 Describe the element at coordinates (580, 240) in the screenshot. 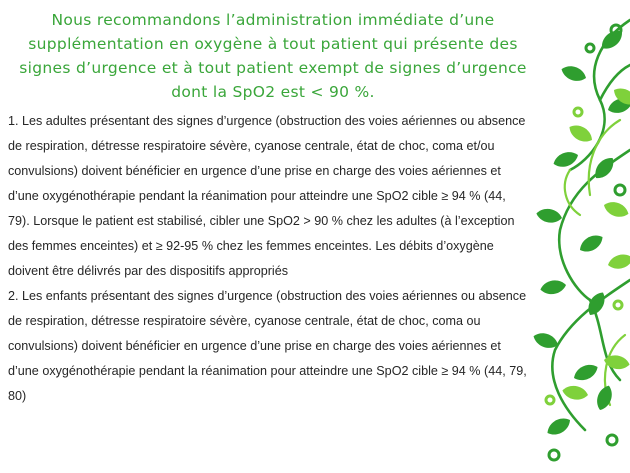

I see `vine-leaves-icon` at that location.